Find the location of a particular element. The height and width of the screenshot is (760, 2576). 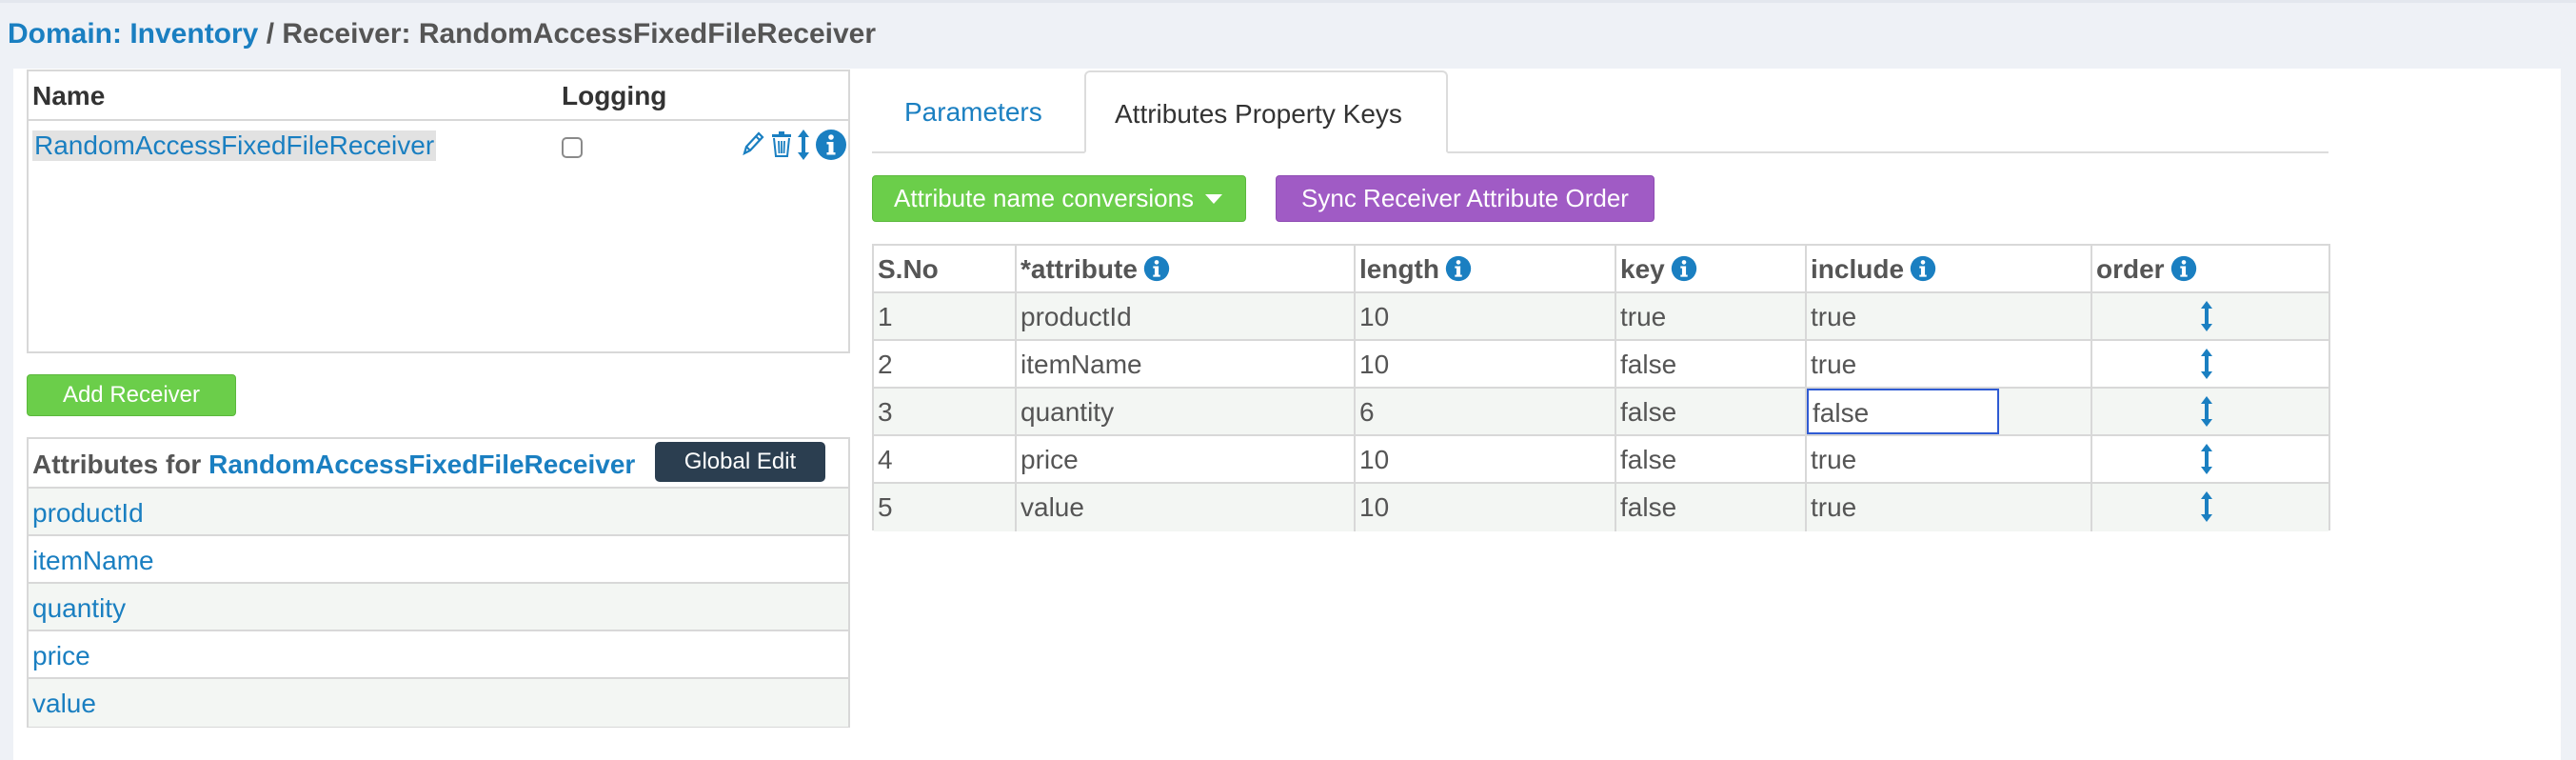

attributes-title-receiver: RandomAccessFixedFileReceiver is located at coordinates (421, 464).